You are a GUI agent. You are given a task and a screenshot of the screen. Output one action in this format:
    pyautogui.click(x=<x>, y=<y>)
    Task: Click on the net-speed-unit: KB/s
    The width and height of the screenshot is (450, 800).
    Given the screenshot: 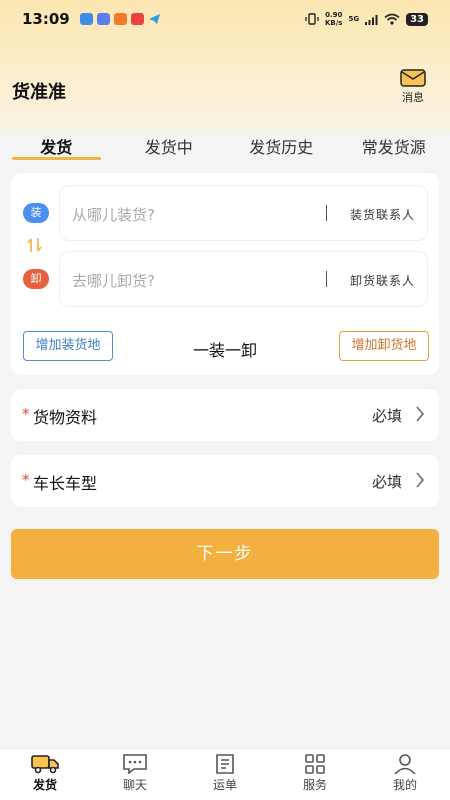 What is the action you would take?
    pyautogui.click(x=333, y=23)
    